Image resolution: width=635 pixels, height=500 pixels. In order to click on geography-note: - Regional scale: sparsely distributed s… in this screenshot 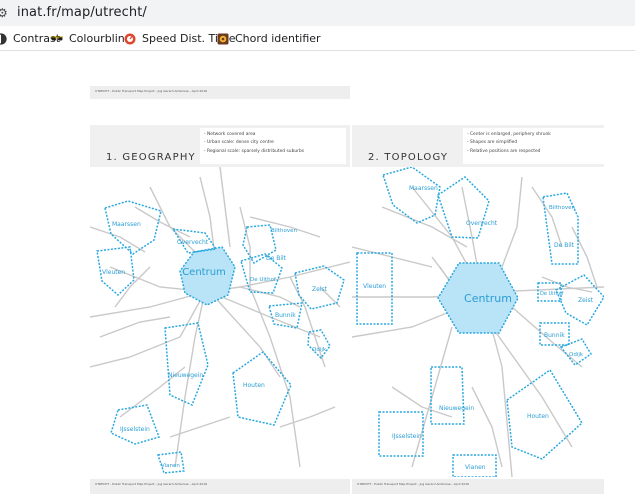, I will do `click(254, 151)`.